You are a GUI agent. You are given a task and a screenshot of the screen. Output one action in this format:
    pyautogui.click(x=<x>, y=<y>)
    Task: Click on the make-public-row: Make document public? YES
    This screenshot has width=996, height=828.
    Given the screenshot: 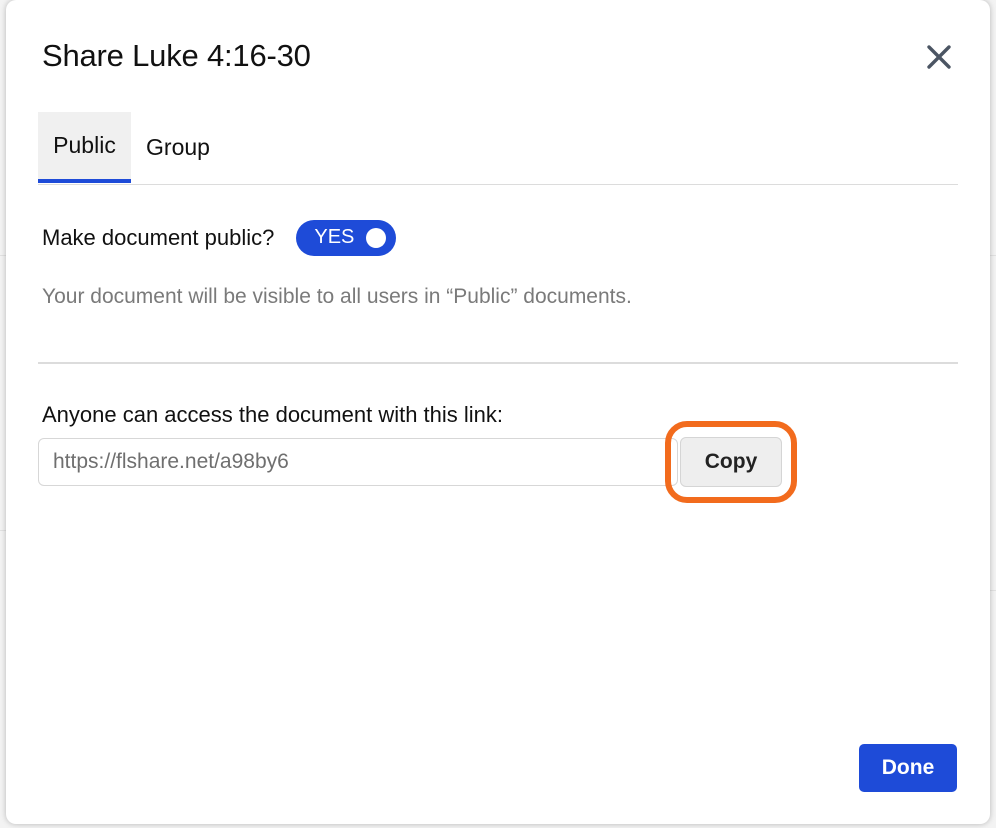 What is the action you would take?
    pyautogui.click(x=219, y=238)
    